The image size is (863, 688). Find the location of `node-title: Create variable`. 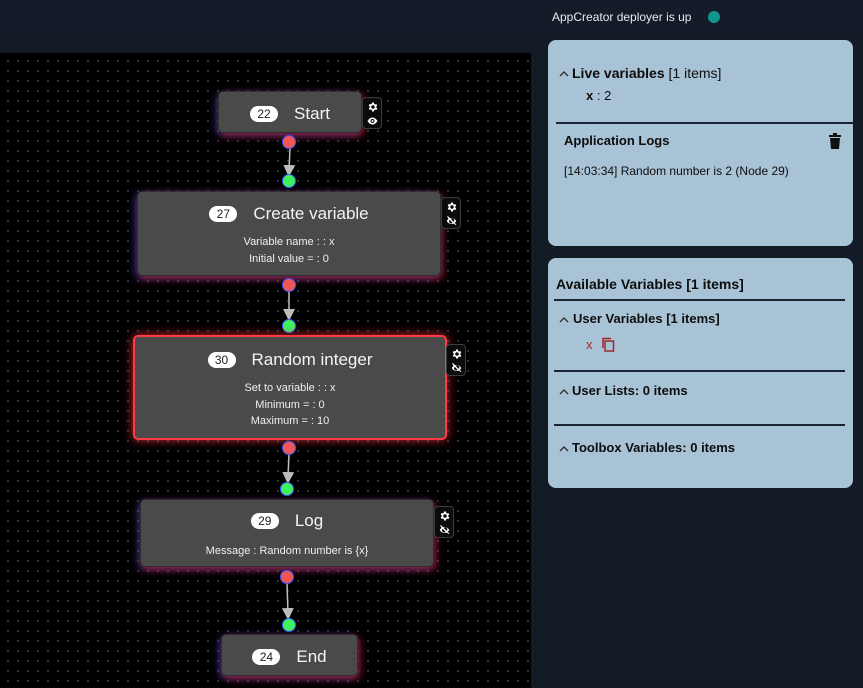

node-title: Create variable is located at coordinates (311, 213).